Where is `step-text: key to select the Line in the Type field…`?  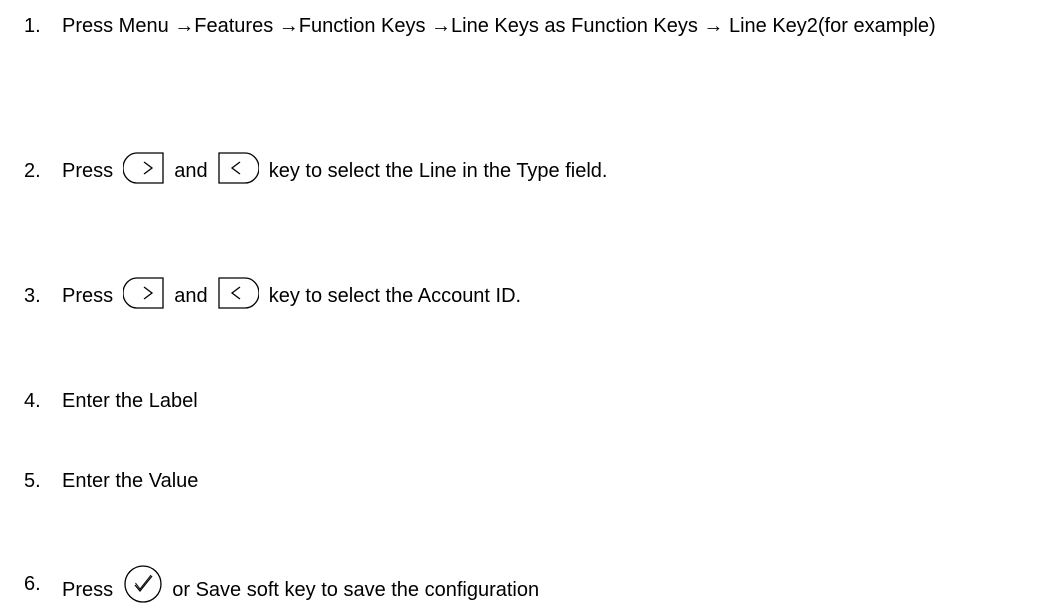 step-text: key to select the Line in the Type field… is located at coordinates (438, 171).